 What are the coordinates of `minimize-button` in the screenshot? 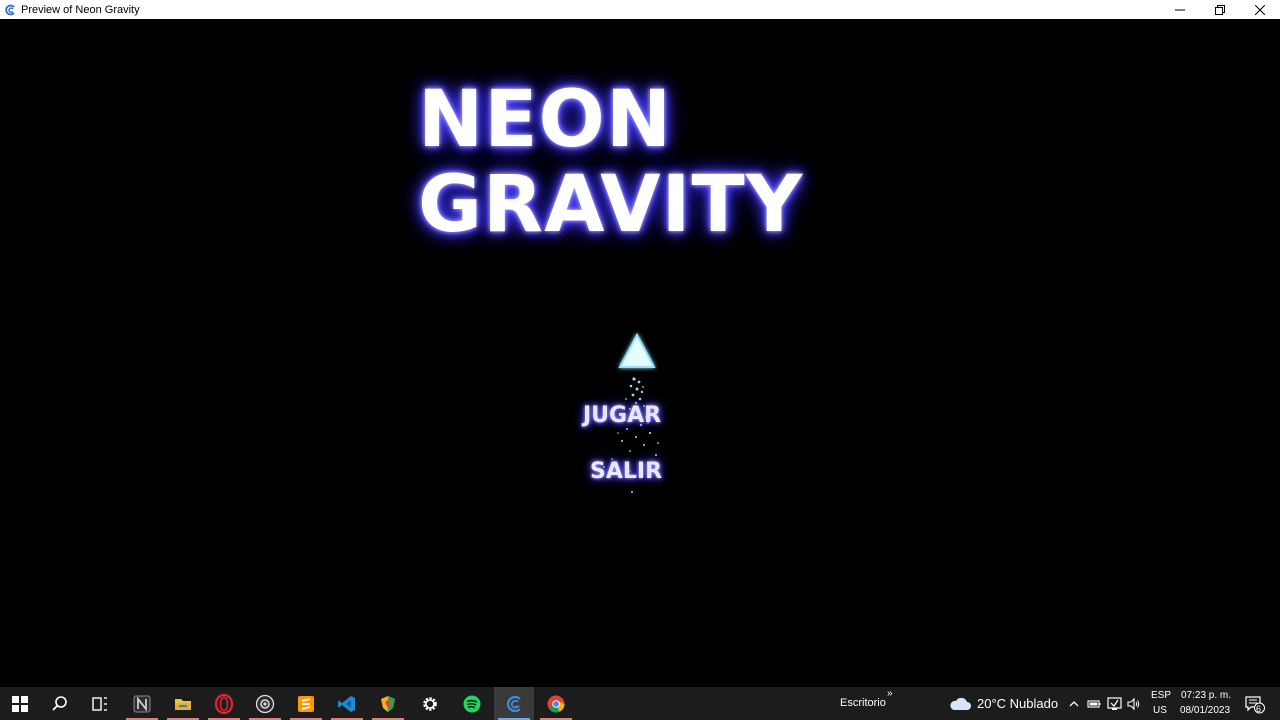 It's located at (1180, 9).